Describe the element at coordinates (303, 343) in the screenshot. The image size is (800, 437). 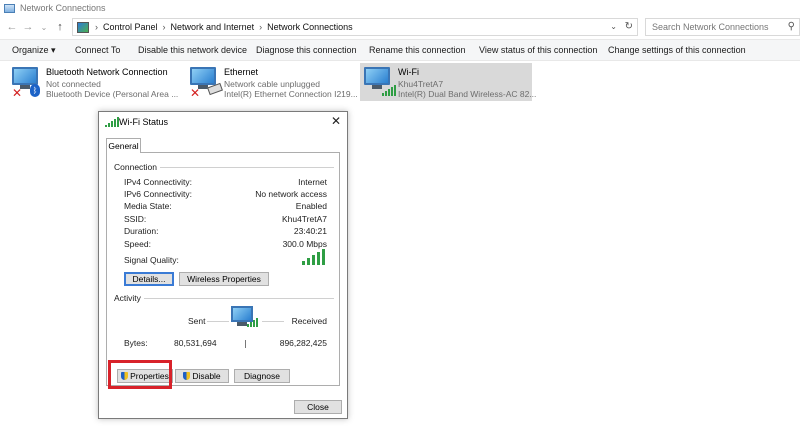
I see `bytes-received-value: 896,282,425` at that location.